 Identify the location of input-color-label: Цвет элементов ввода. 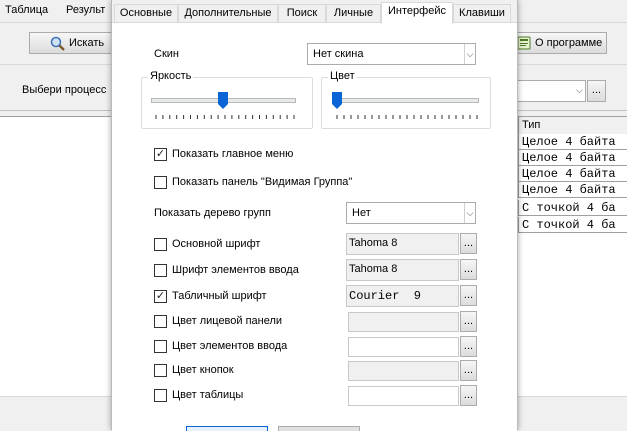
(230, 346).